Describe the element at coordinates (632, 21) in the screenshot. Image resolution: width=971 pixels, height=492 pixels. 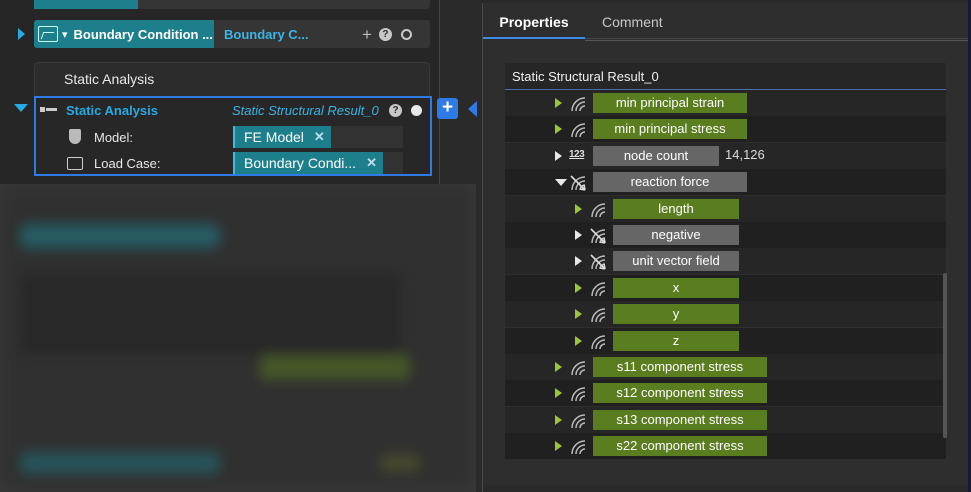
I see `tab-comment: Comment` at that location.